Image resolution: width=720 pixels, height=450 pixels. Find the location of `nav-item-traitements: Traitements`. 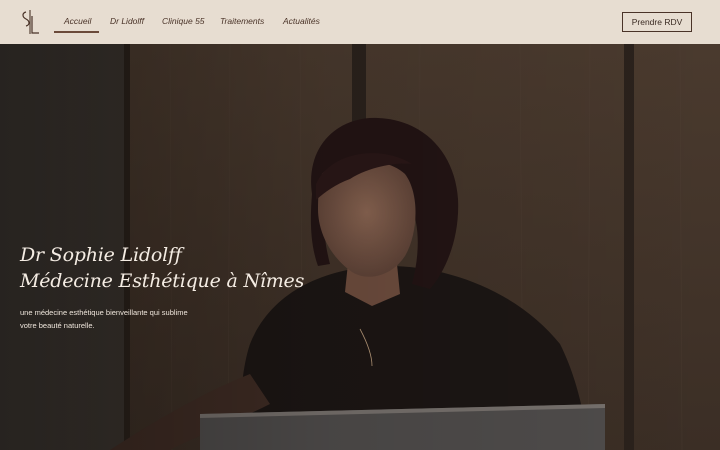

nav-item-traitements: Traitements is located at coordinates (242, 23).